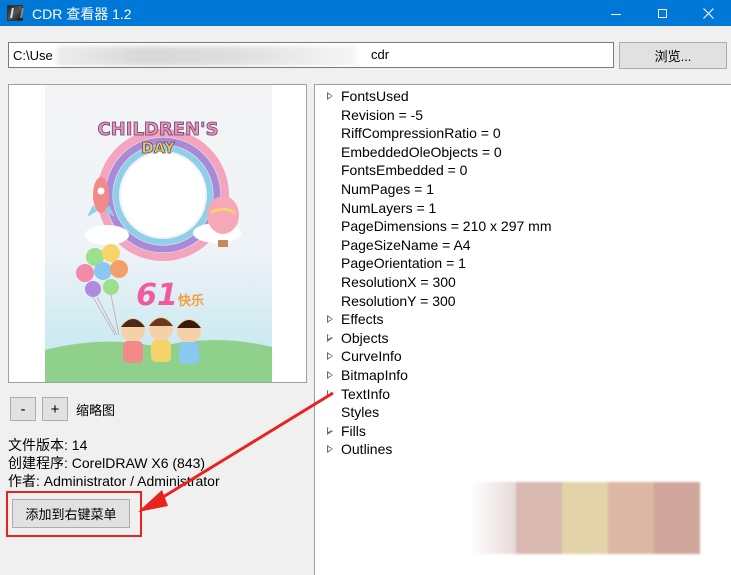  What do you see at coordinates (366, 393) in the screenshot?
I see `tree-item-label: TextInfo` at bounding box center [366, 393].